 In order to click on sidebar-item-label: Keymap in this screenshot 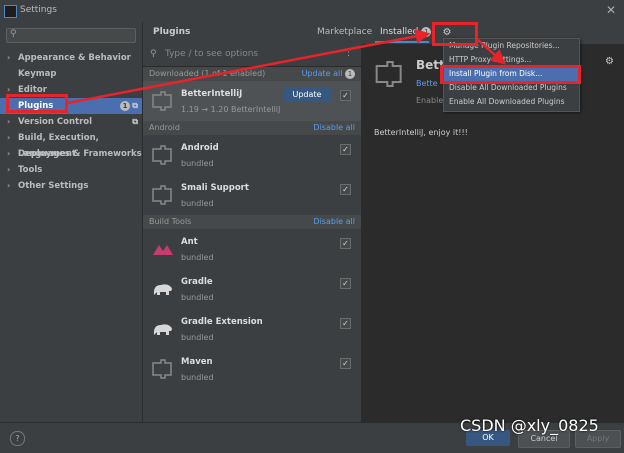, I will do `click(37, 74)`.